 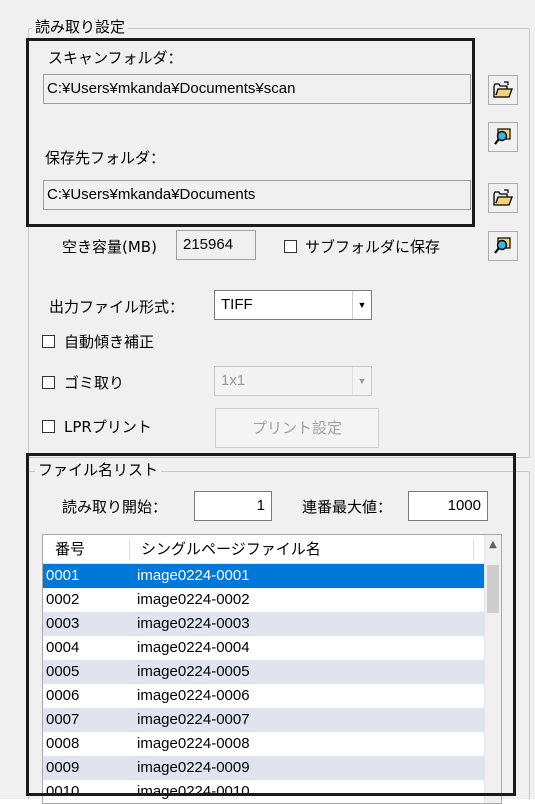 What do you see at coordinates (216, 245) in the screenshot?
I see `free-space-value: 215964` at bounding box center [216, 245].